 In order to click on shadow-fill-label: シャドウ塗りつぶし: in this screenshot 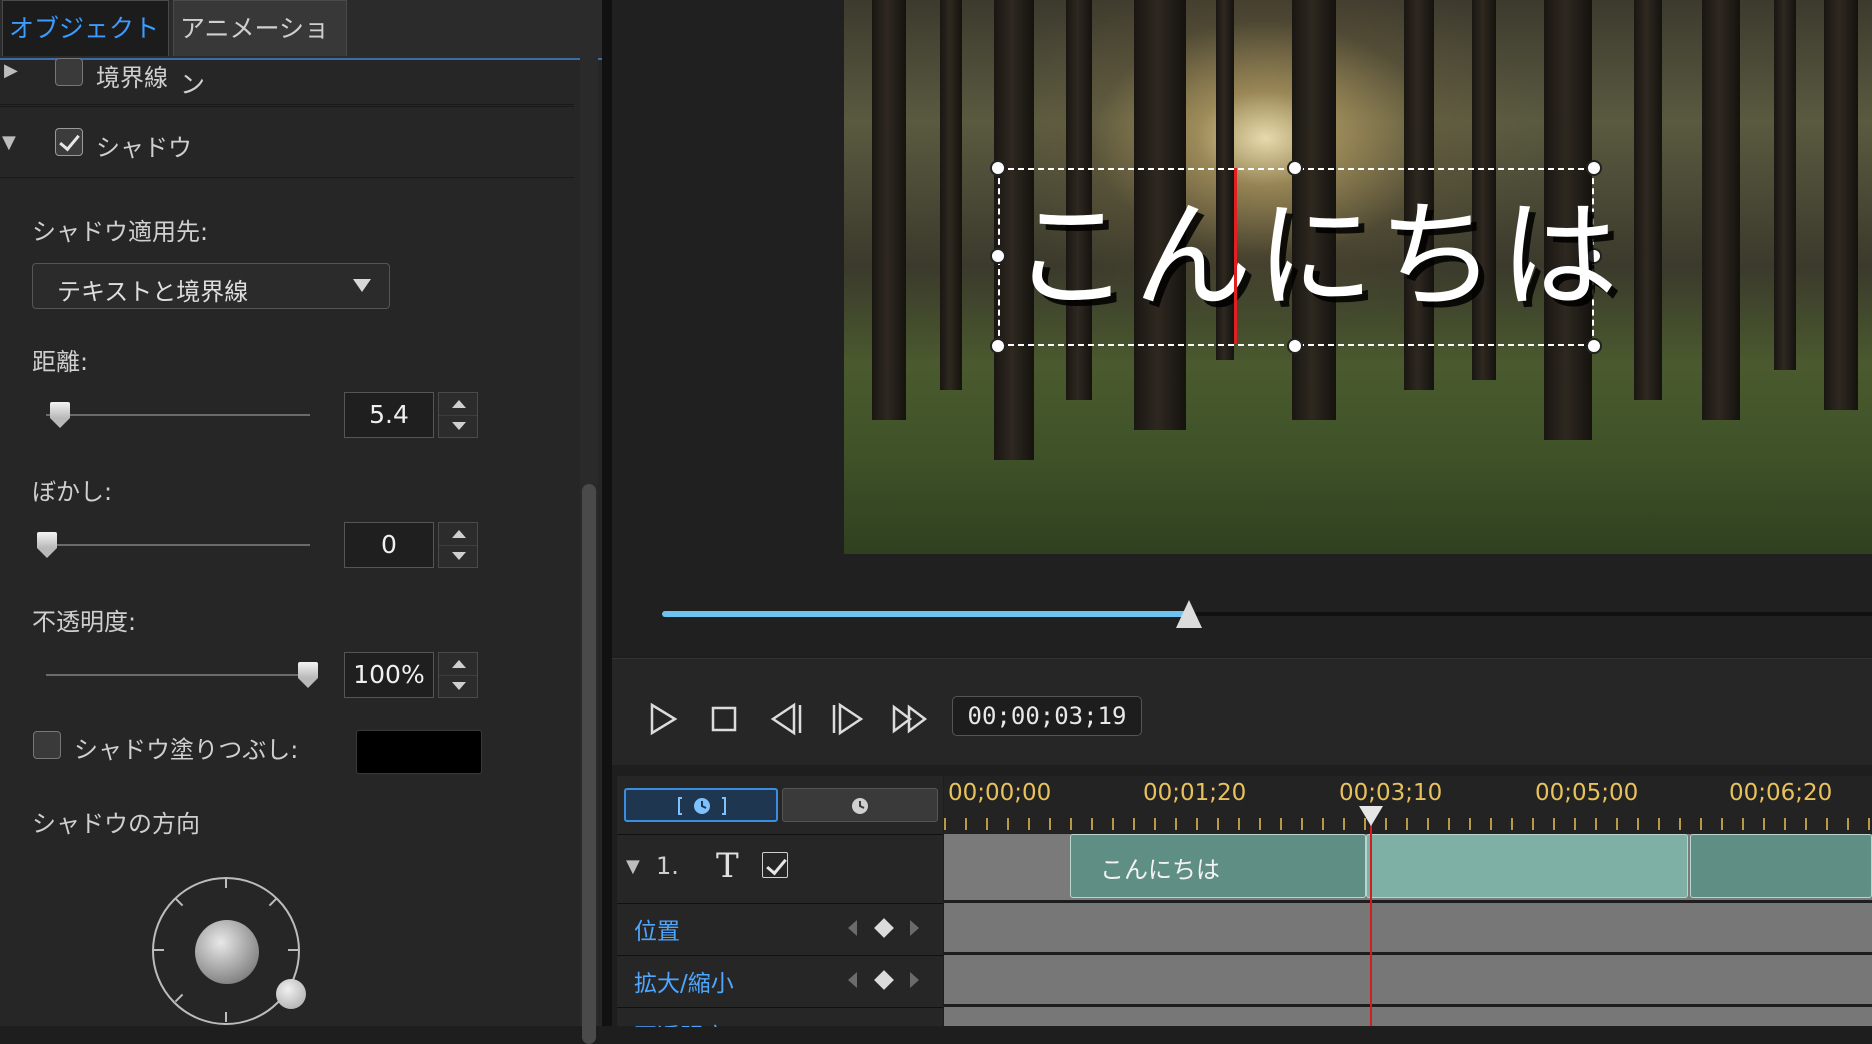, I will do `click(186, 750)`.